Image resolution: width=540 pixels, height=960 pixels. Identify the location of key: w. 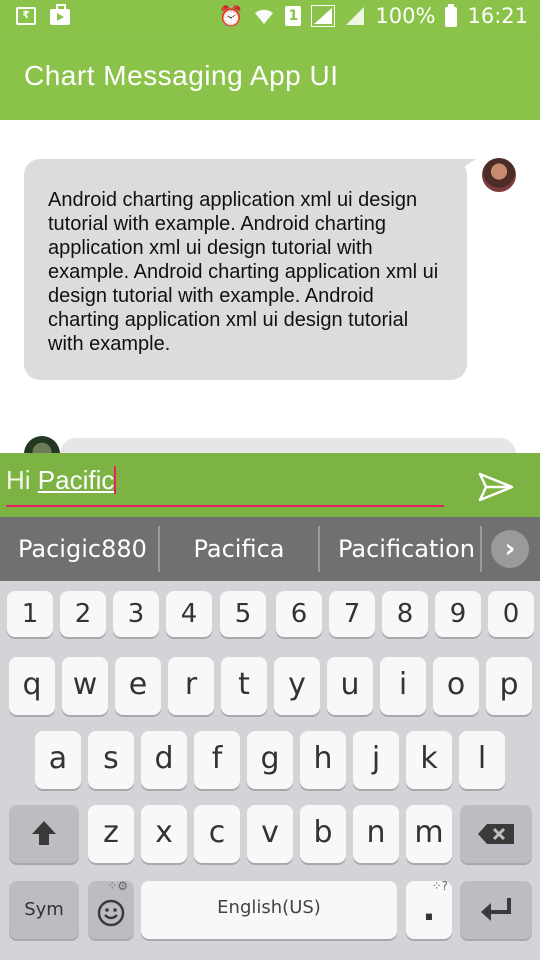
(85, 686).